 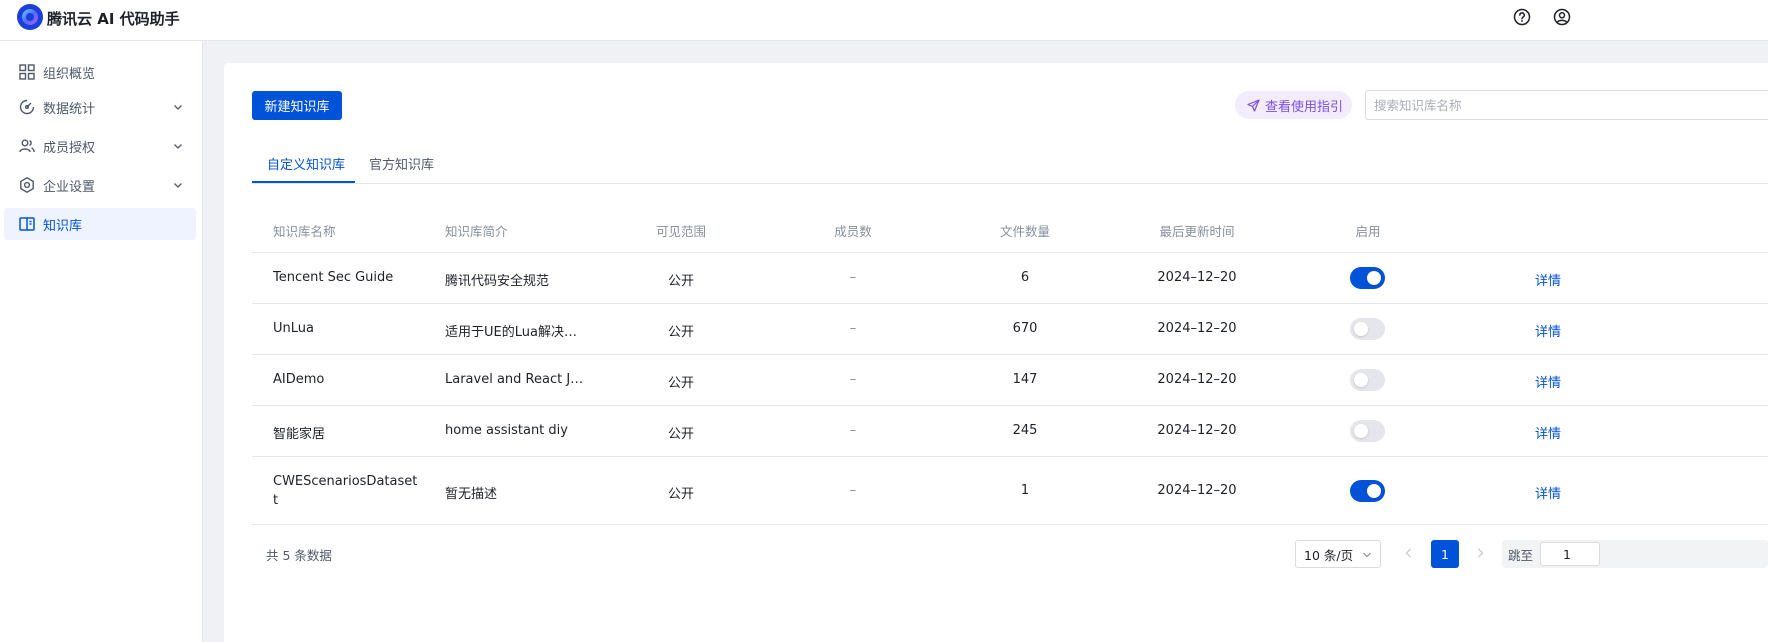 I want to click on table-header: 知识库名称 知识库简介 可见范围 成员数 文件数量 最后更新时间 启用, so click(x=1010, y=229).